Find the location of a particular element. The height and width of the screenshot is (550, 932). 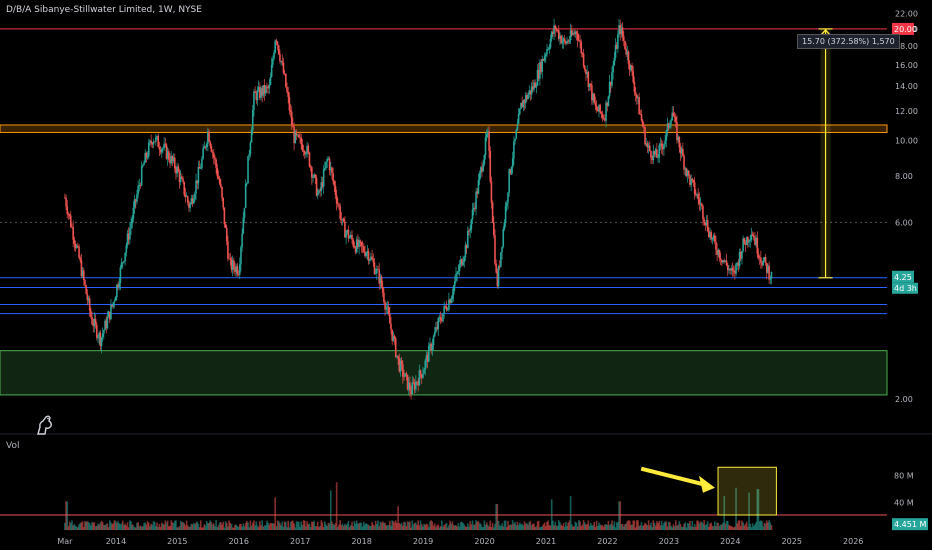

last-volume-tag: 4.451 M is located at coordinates (910, 524).